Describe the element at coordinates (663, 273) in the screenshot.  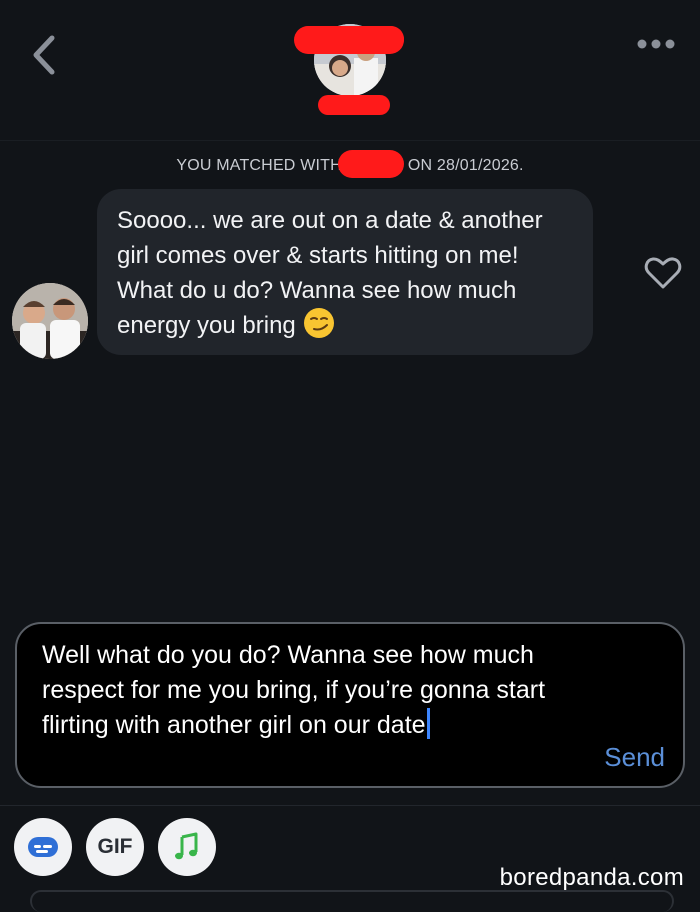
I see `heart-outline-icon` at that location.